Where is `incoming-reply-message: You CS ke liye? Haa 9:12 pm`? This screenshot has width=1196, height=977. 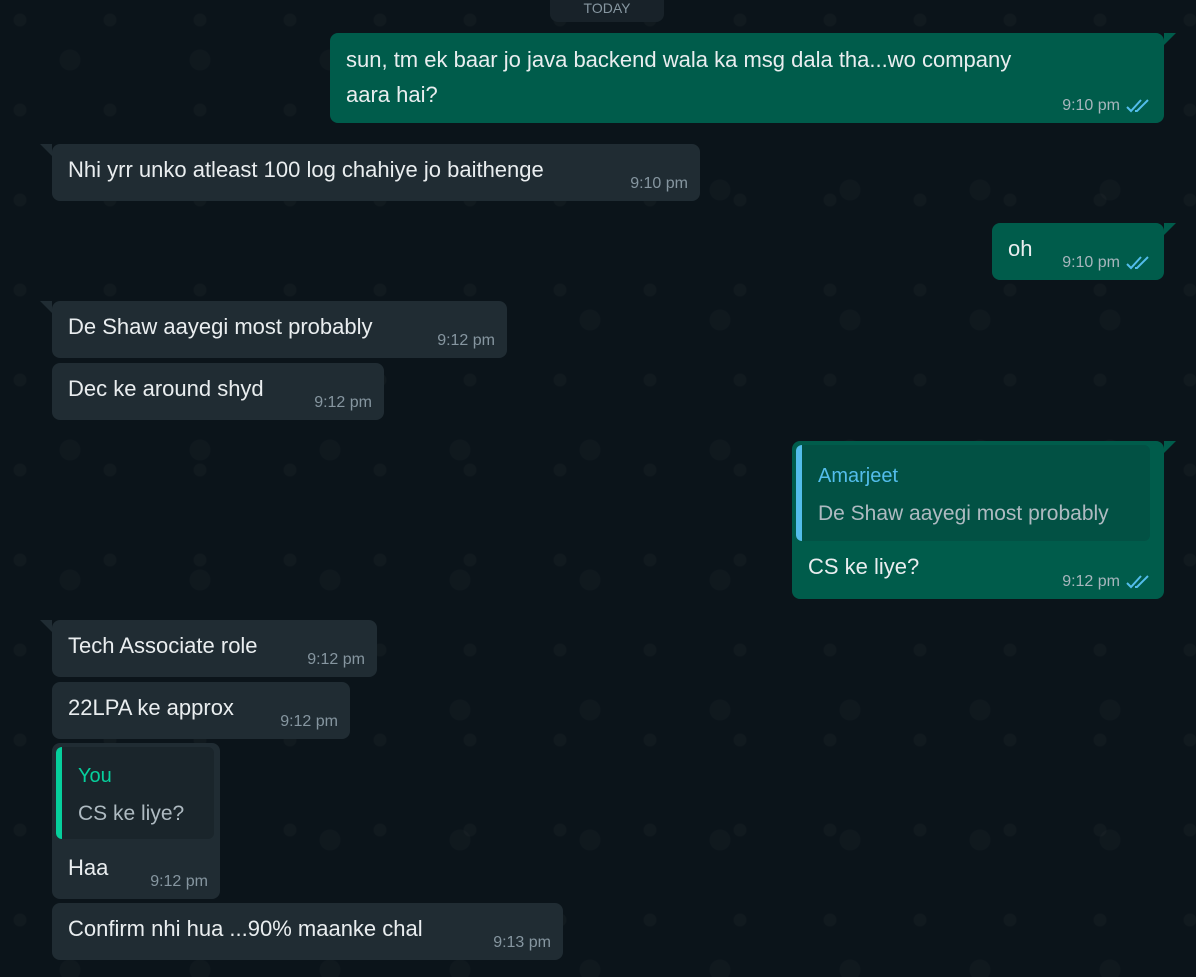
incoming-reply-message: You CS ke liye? Haa 9:12 pm is located at coordinates (136, 821).